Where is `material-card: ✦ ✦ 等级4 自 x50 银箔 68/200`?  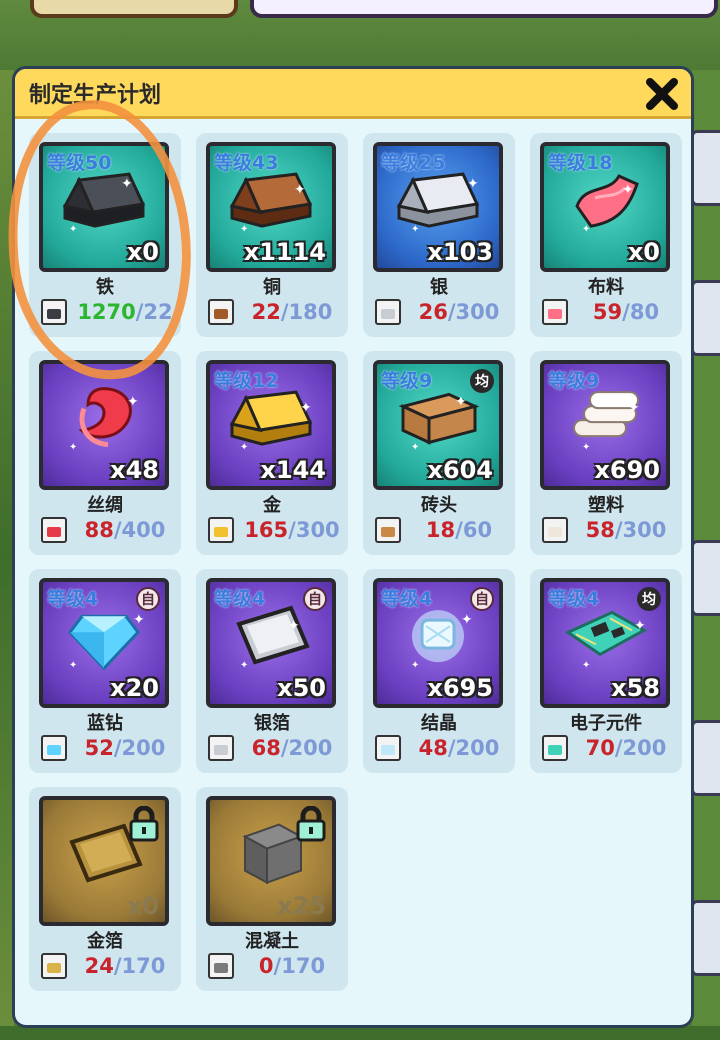
material-card: ✦ ✦ 等级4 自 x50 银箔 68/200 is located at coordinates (272, 671).